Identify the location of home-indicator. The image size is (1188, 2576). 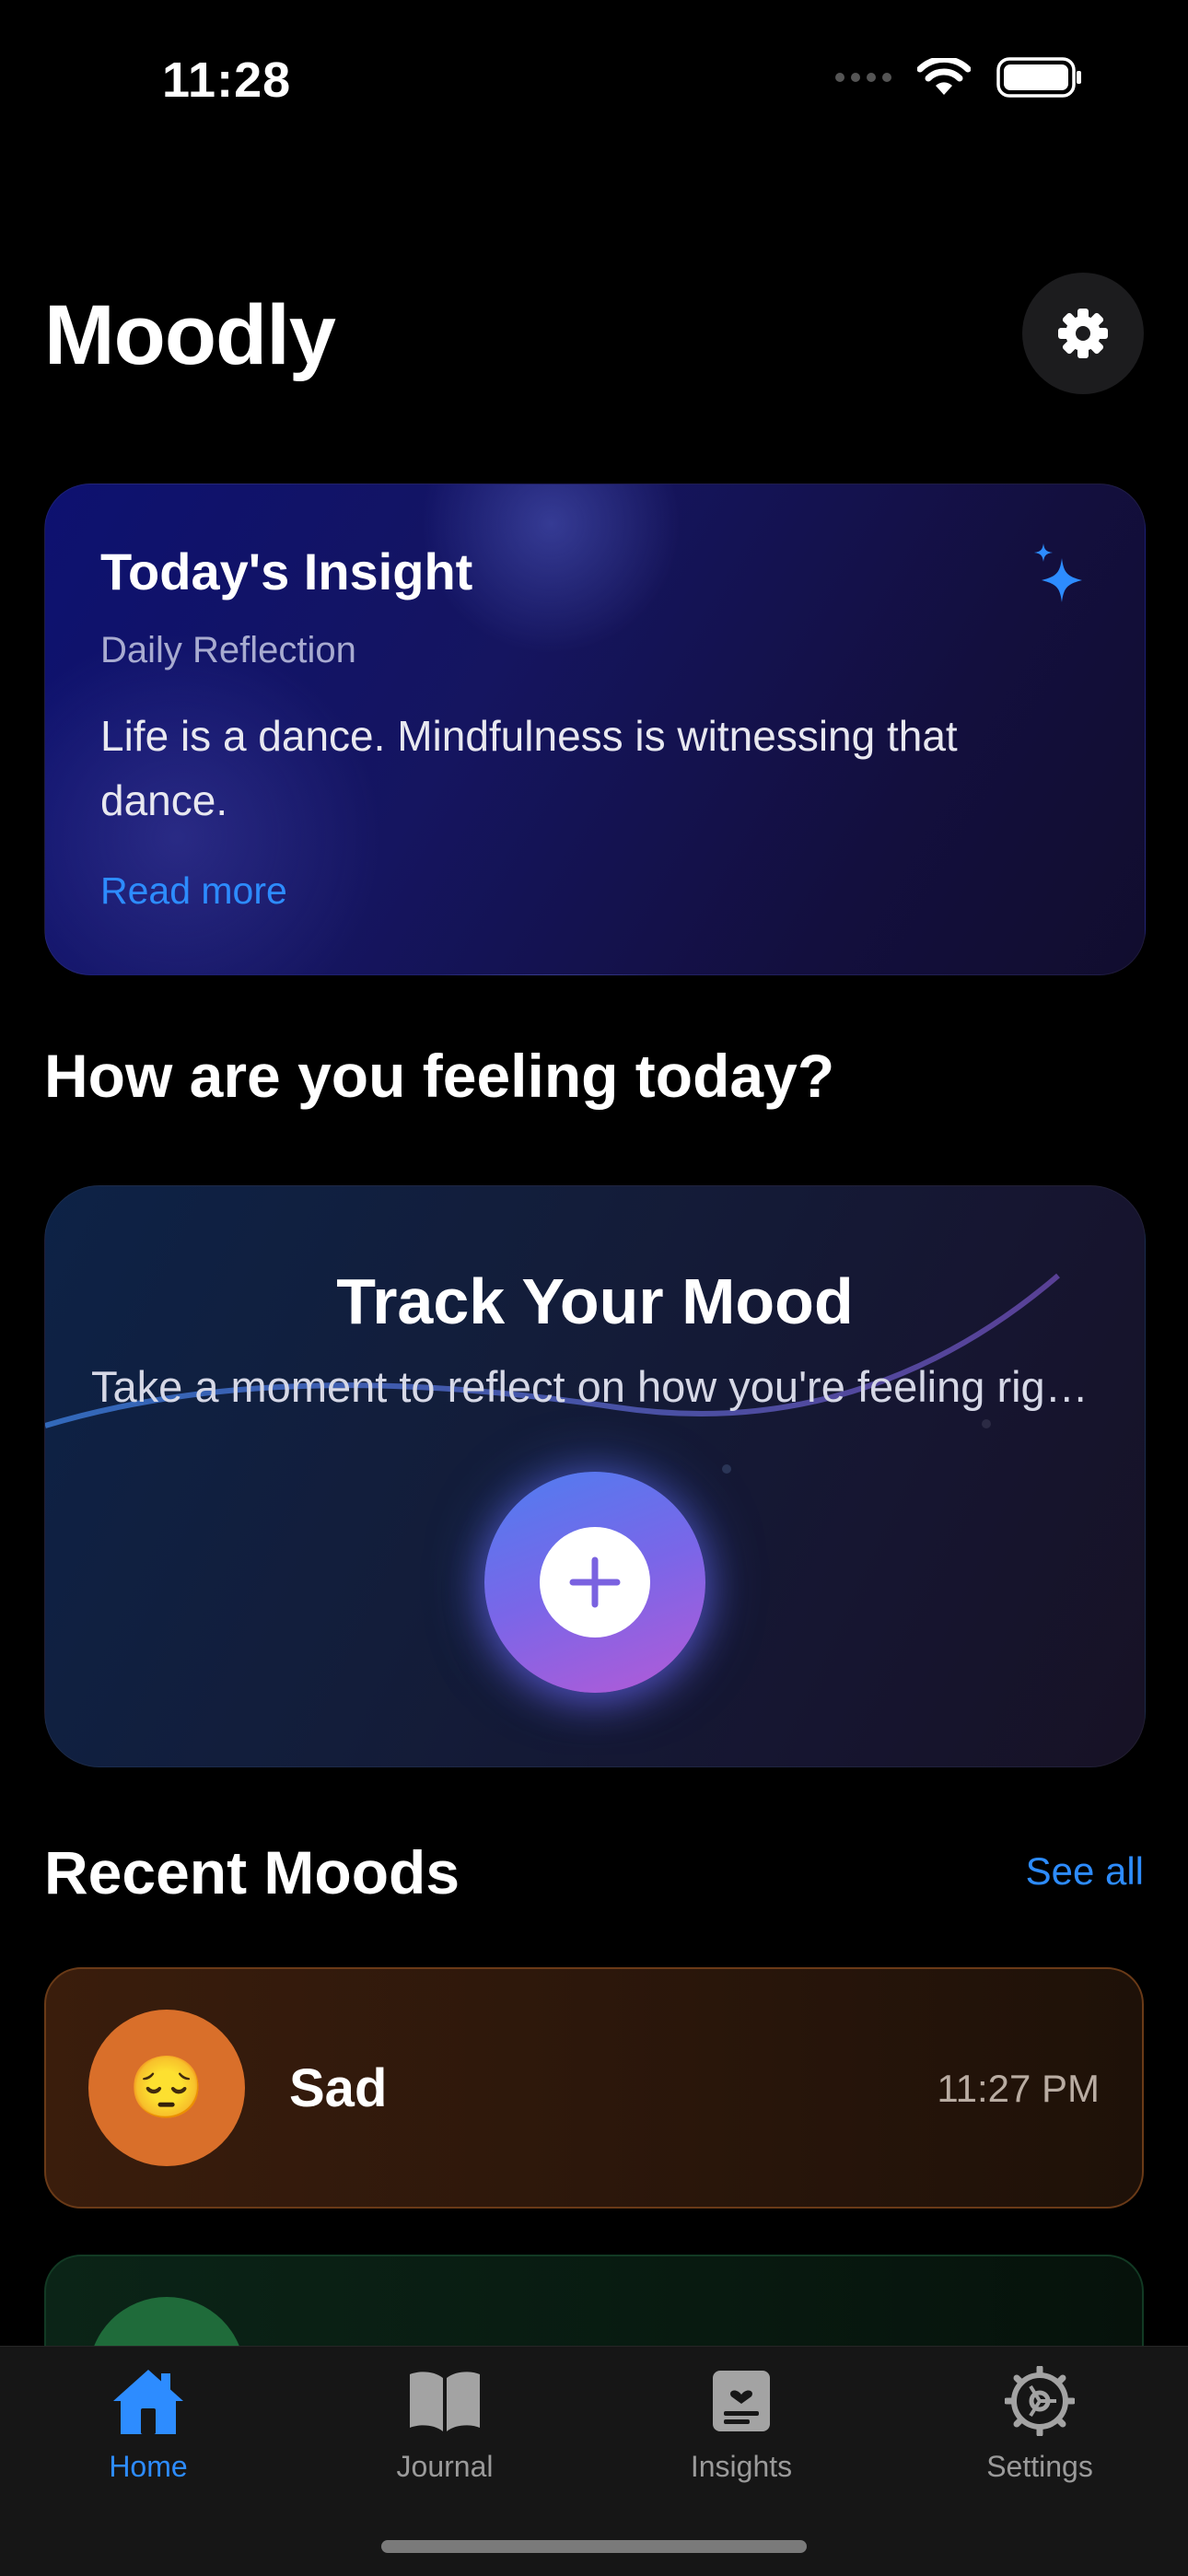
(594, 2547).